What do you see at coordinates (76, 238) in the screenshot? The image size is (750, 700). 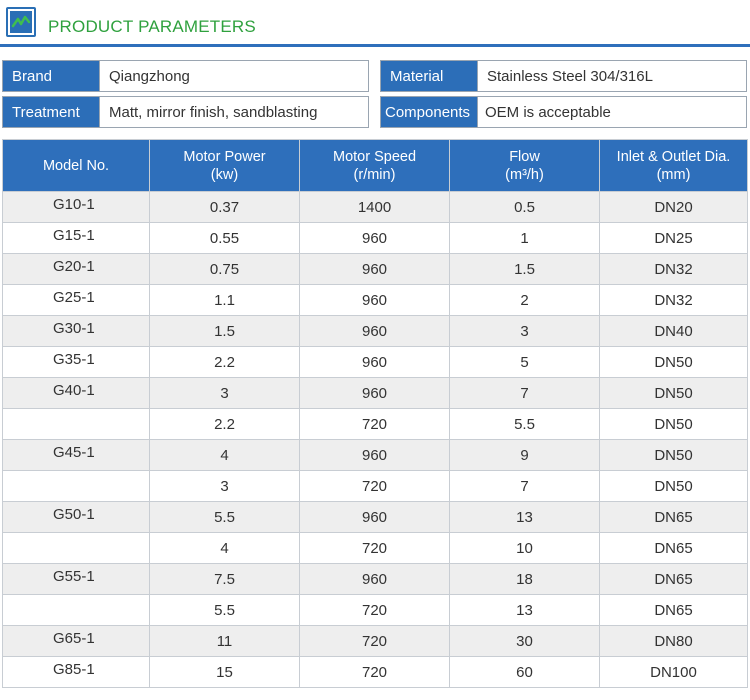 I see `model-cell: G15-1` at bounding box center [76, 238].